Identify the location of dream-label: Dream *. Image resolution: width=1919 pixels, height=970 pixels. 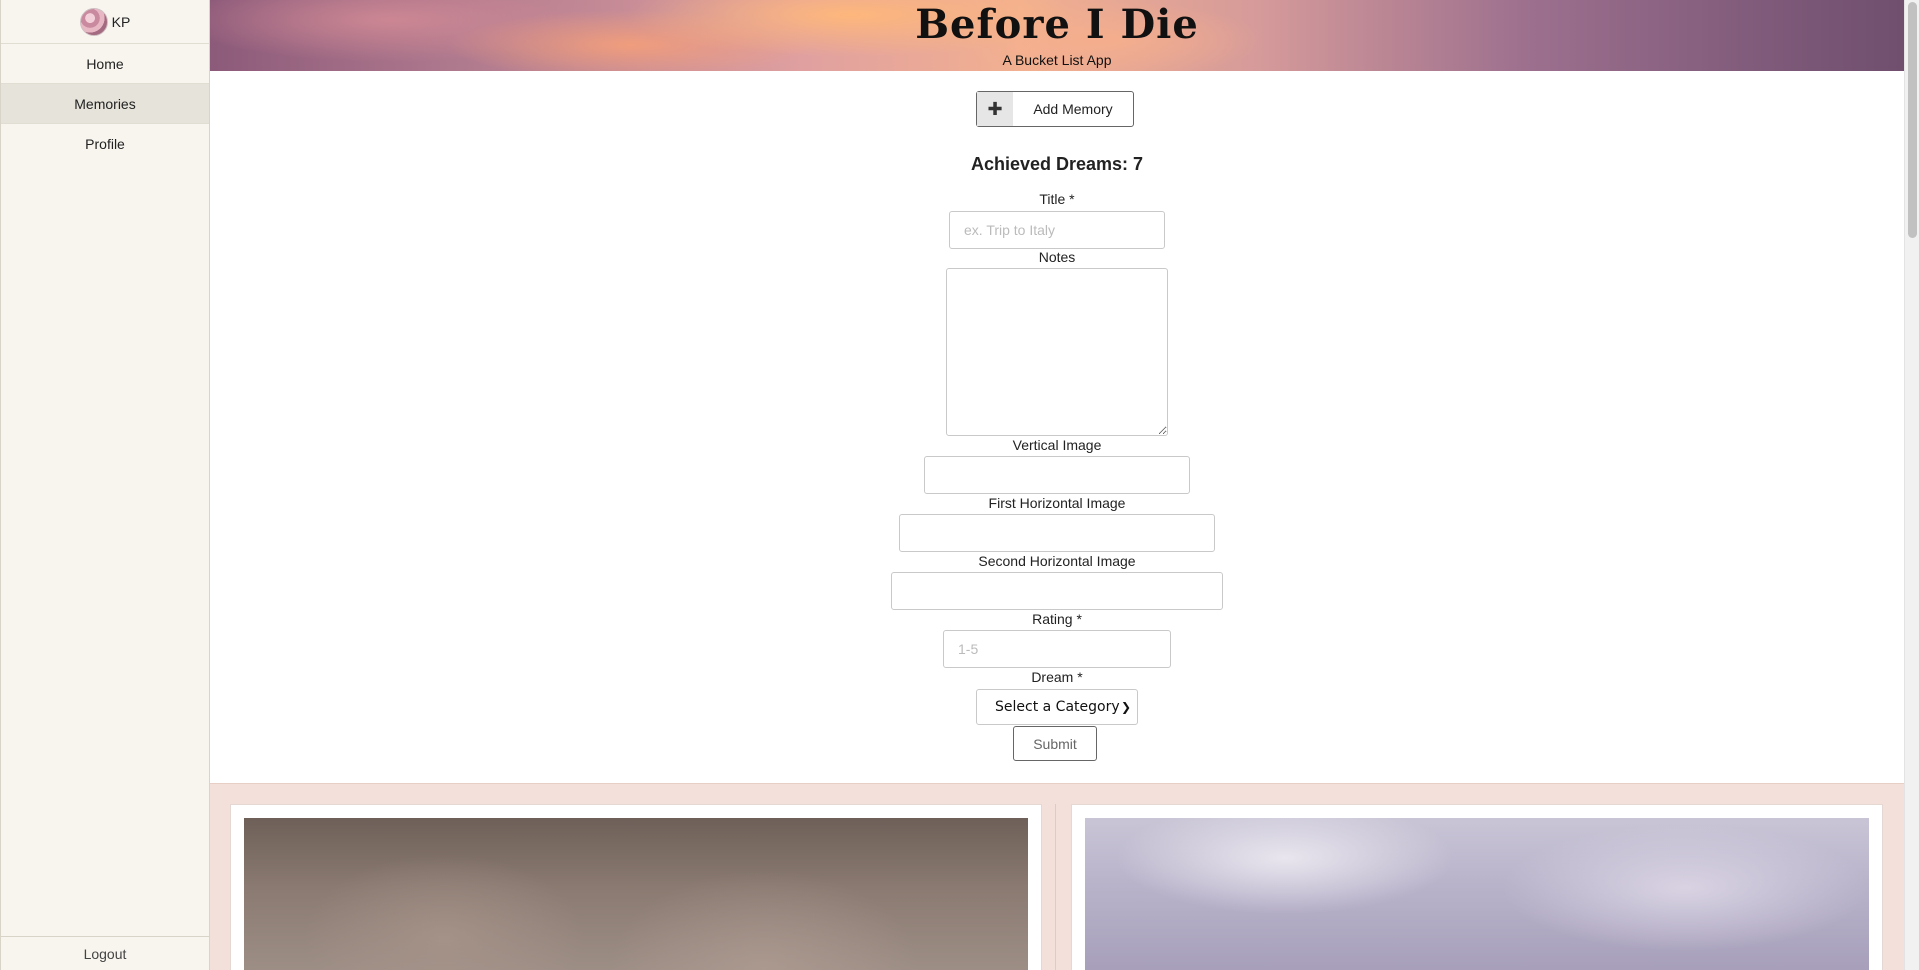
(1057, 677).